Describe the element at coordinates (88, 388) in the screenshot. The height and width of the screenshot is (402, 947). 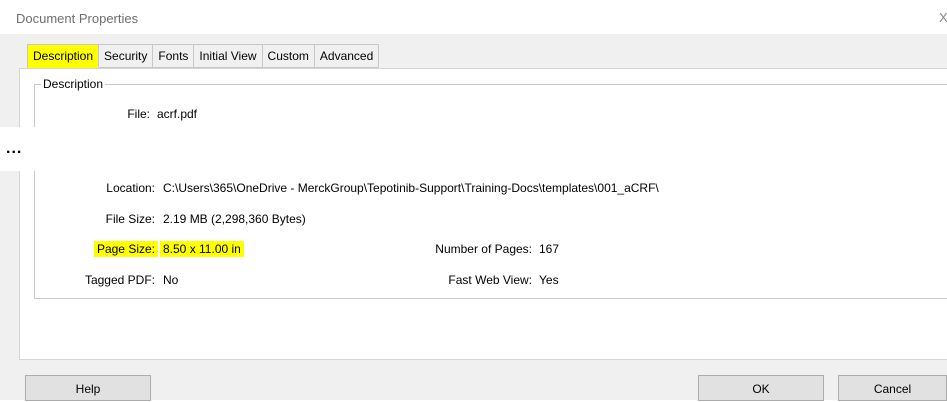
I see `help-button: Help` at that location.